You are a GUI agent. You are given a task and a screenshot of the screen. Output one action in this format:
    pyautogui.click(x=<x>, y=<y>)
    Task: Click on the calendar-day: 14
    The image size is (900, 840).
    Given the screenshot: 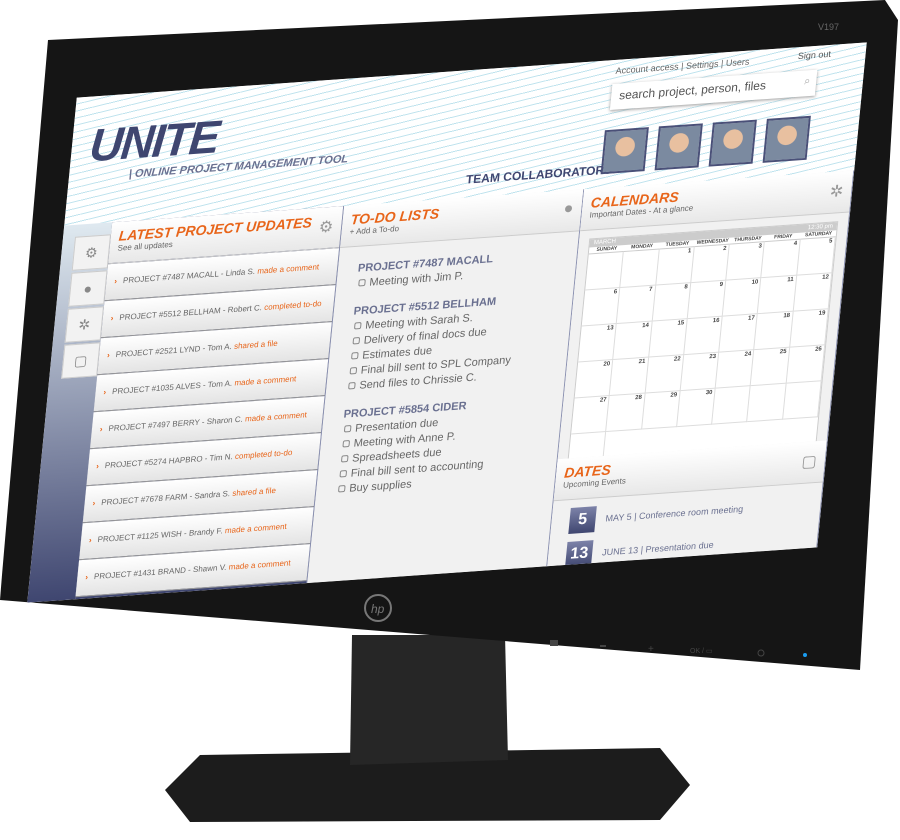 What is the action you would take?
    pyautogui.click(x=633, y=341)
    